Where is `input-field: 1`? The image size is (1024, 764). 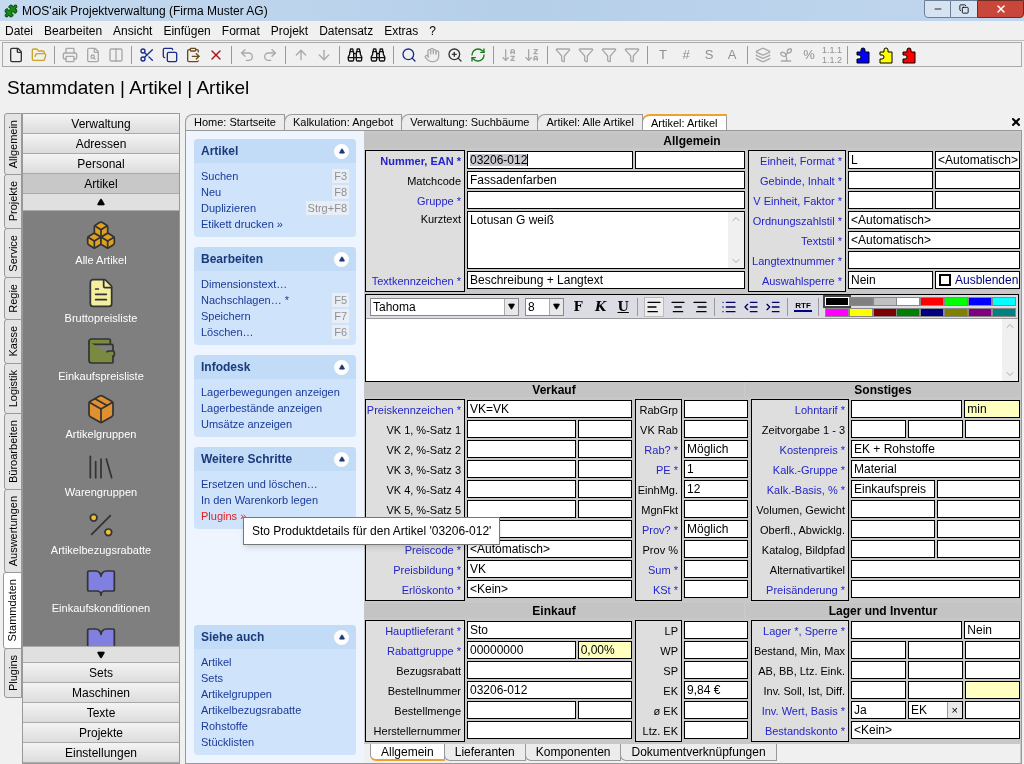
input-field: 1 is located at coordinates (716, 469).